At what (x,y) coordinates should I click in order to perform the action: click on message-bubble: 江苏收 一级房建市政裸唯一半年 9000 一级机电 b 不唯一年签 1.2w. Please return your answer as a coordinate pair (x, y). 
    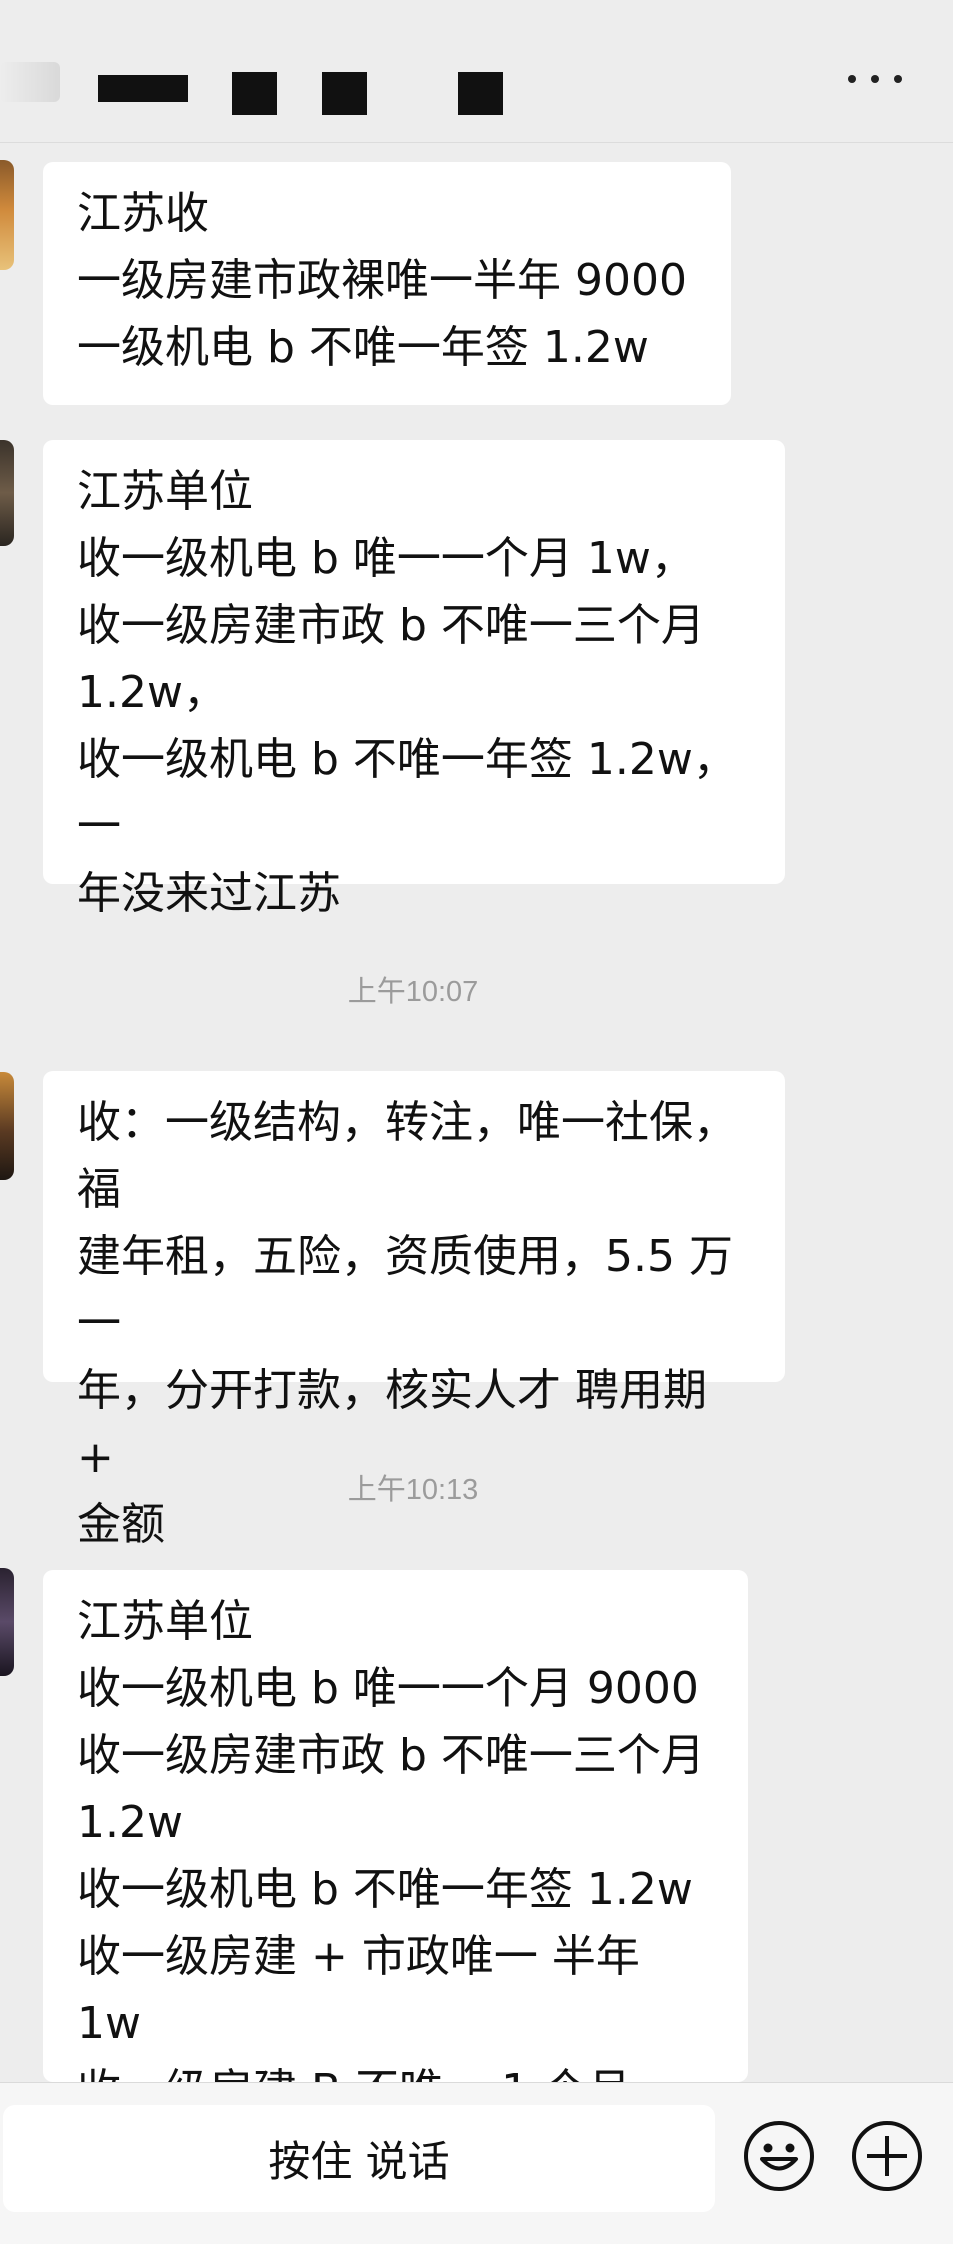
    Looking at the image, I should click on (387, 283).